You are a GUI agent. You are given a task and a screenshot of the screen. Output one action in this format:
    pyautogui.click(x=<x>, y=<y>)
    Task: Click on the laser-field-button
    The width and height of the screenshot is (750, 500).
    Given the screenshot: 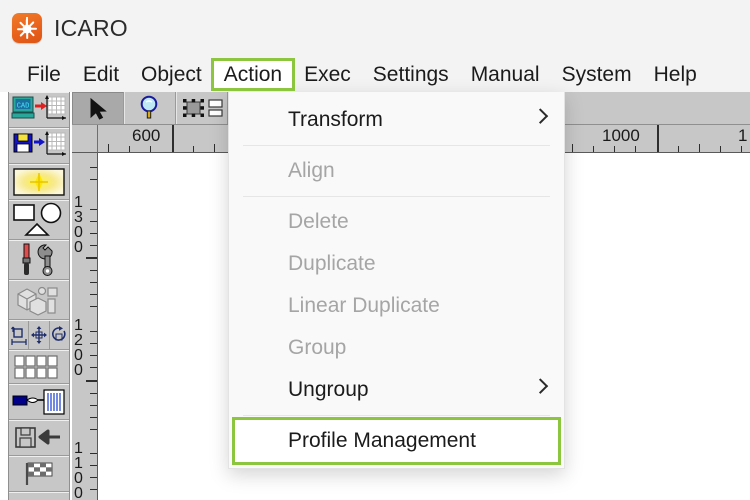 What is the action you would take?
    pyautogui.click(x=39, y=182)
    